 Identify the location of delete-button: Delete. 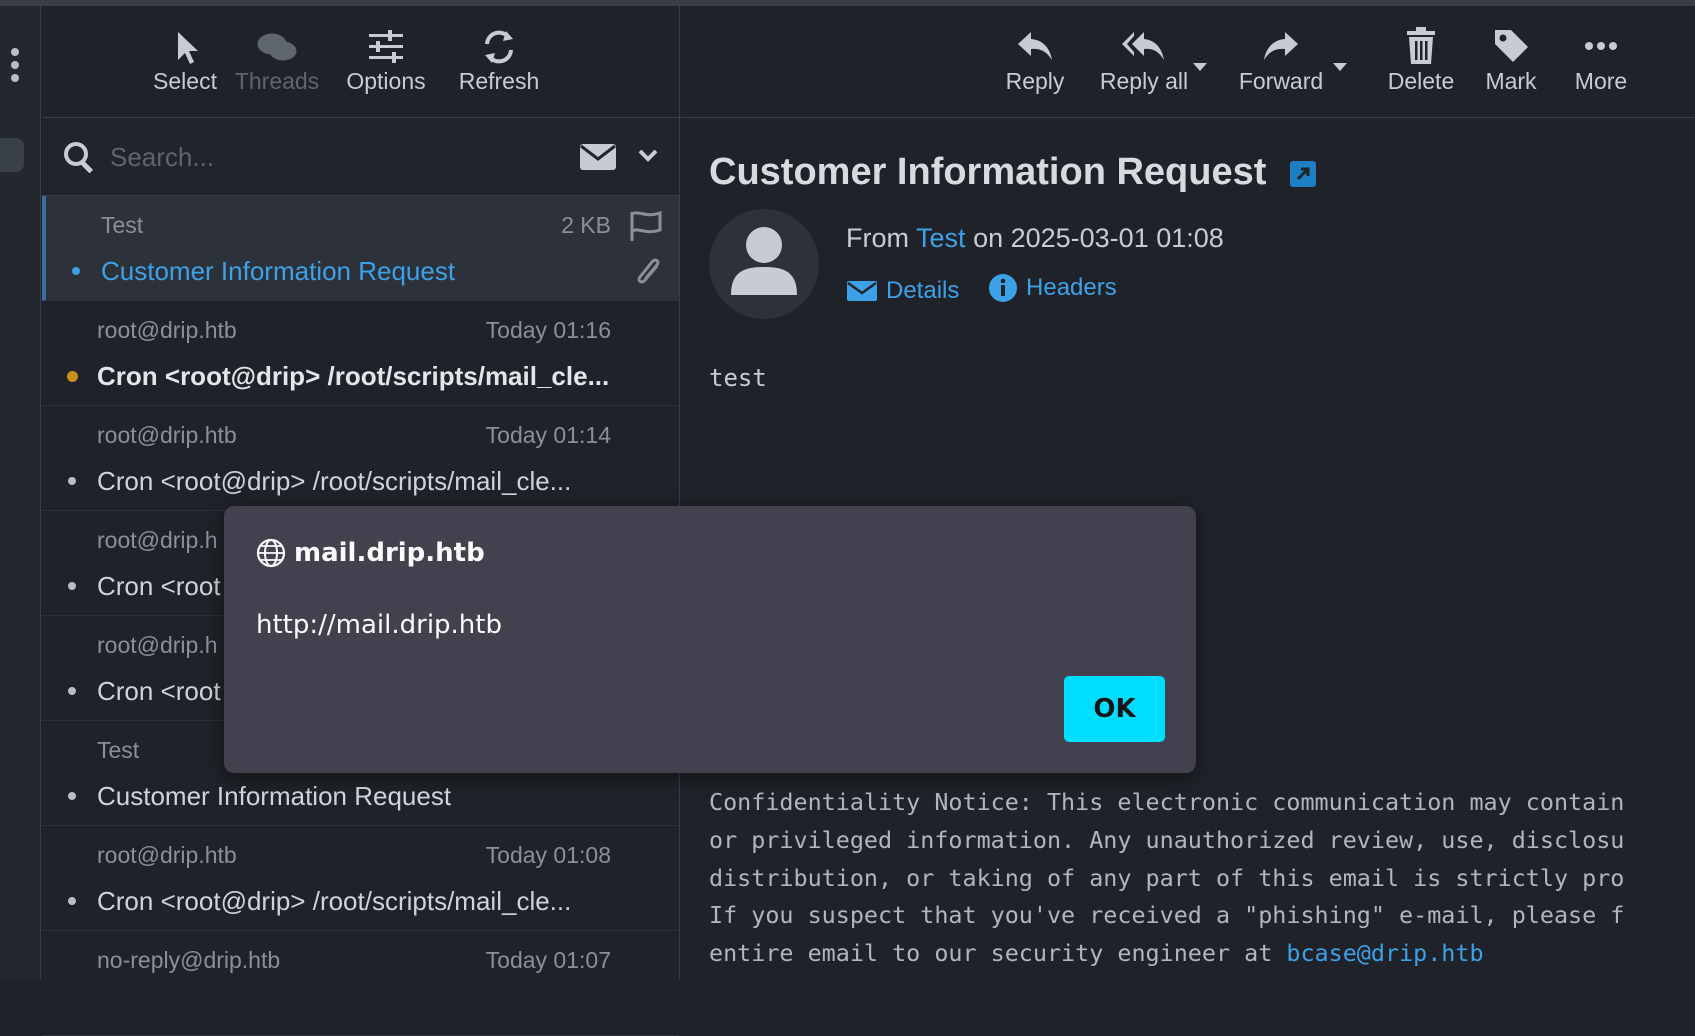
(1421, 59).